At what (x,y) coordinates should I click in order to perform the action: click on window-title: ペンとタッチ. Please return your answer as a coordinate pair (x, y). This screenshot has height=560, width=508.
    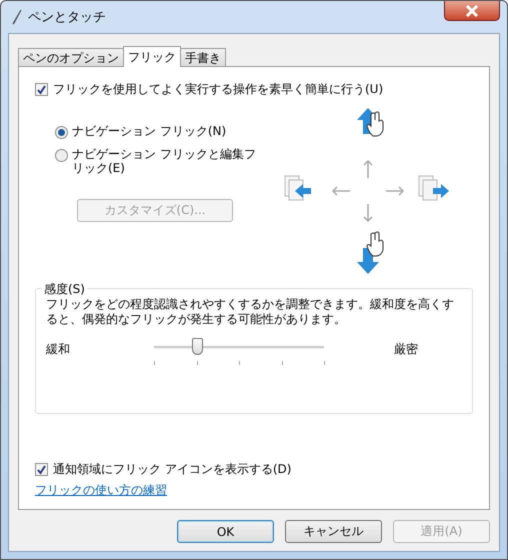
    Looking at the image, I should click on (67, 17).